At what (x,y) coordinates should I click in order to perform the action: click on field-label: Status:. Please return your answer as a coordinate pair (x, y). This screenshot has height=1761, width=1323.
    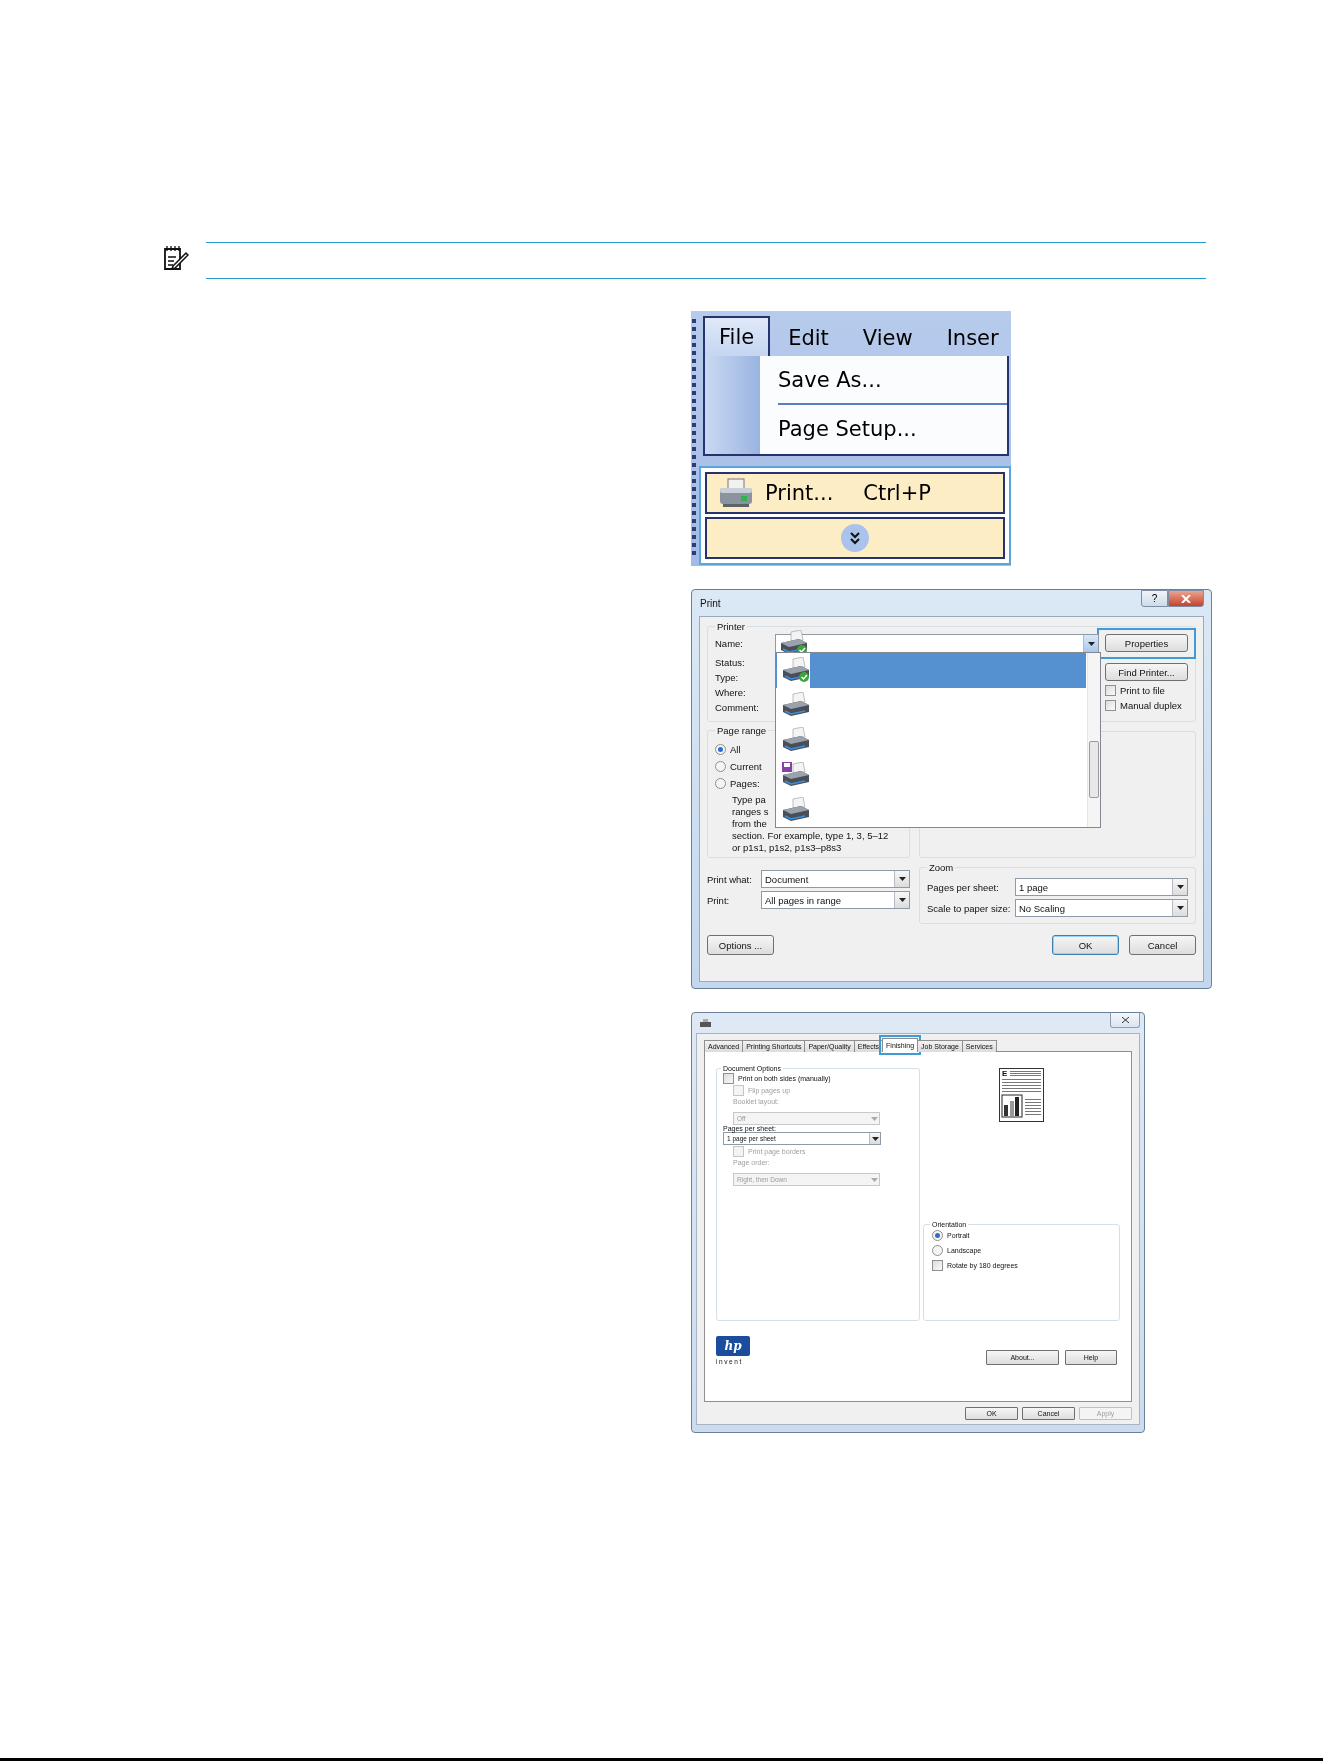
    Looking at the image, I should click on (730, 663).